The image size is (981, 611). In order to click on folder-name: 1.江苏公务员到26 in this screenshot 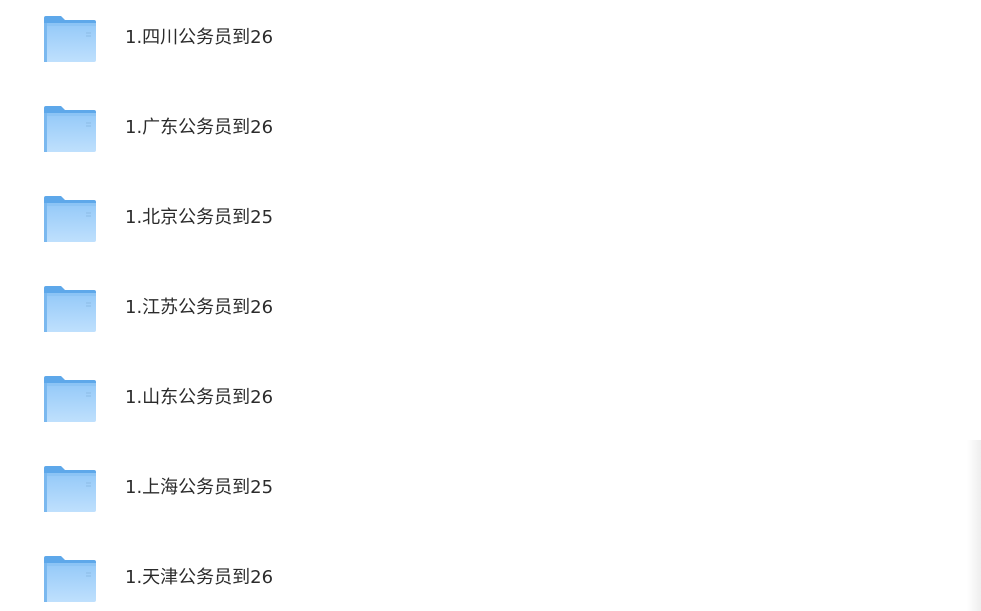, I will do `click(199, 307)`.